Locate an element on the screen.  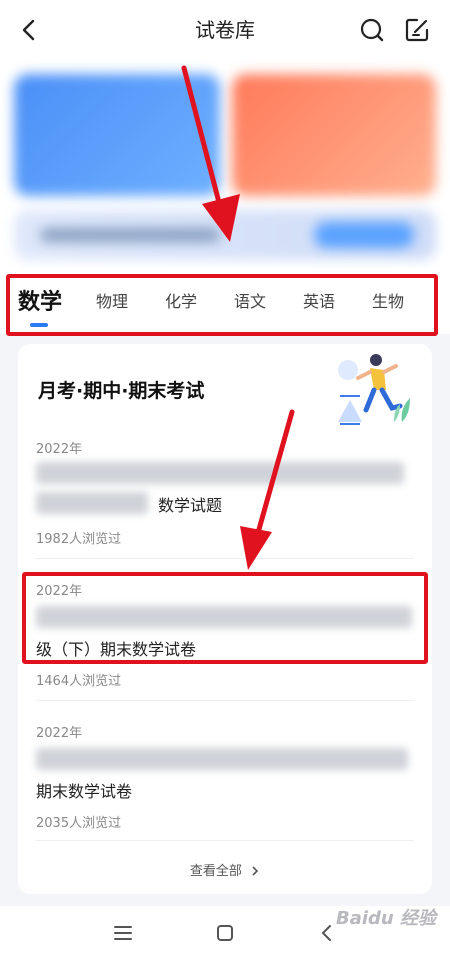
tab-biology: 生物 is located at coordinates (388, 300).